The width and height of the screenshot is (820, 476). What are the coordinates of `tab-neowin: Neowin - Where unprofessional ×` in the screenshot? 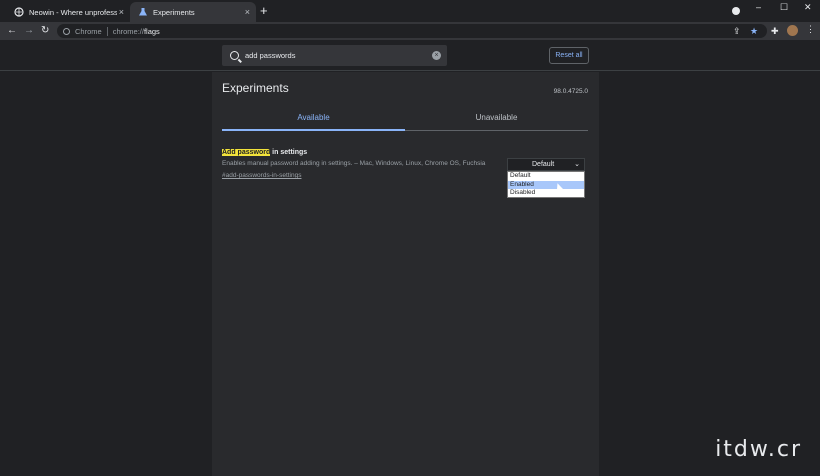 It's located at (68, 12).